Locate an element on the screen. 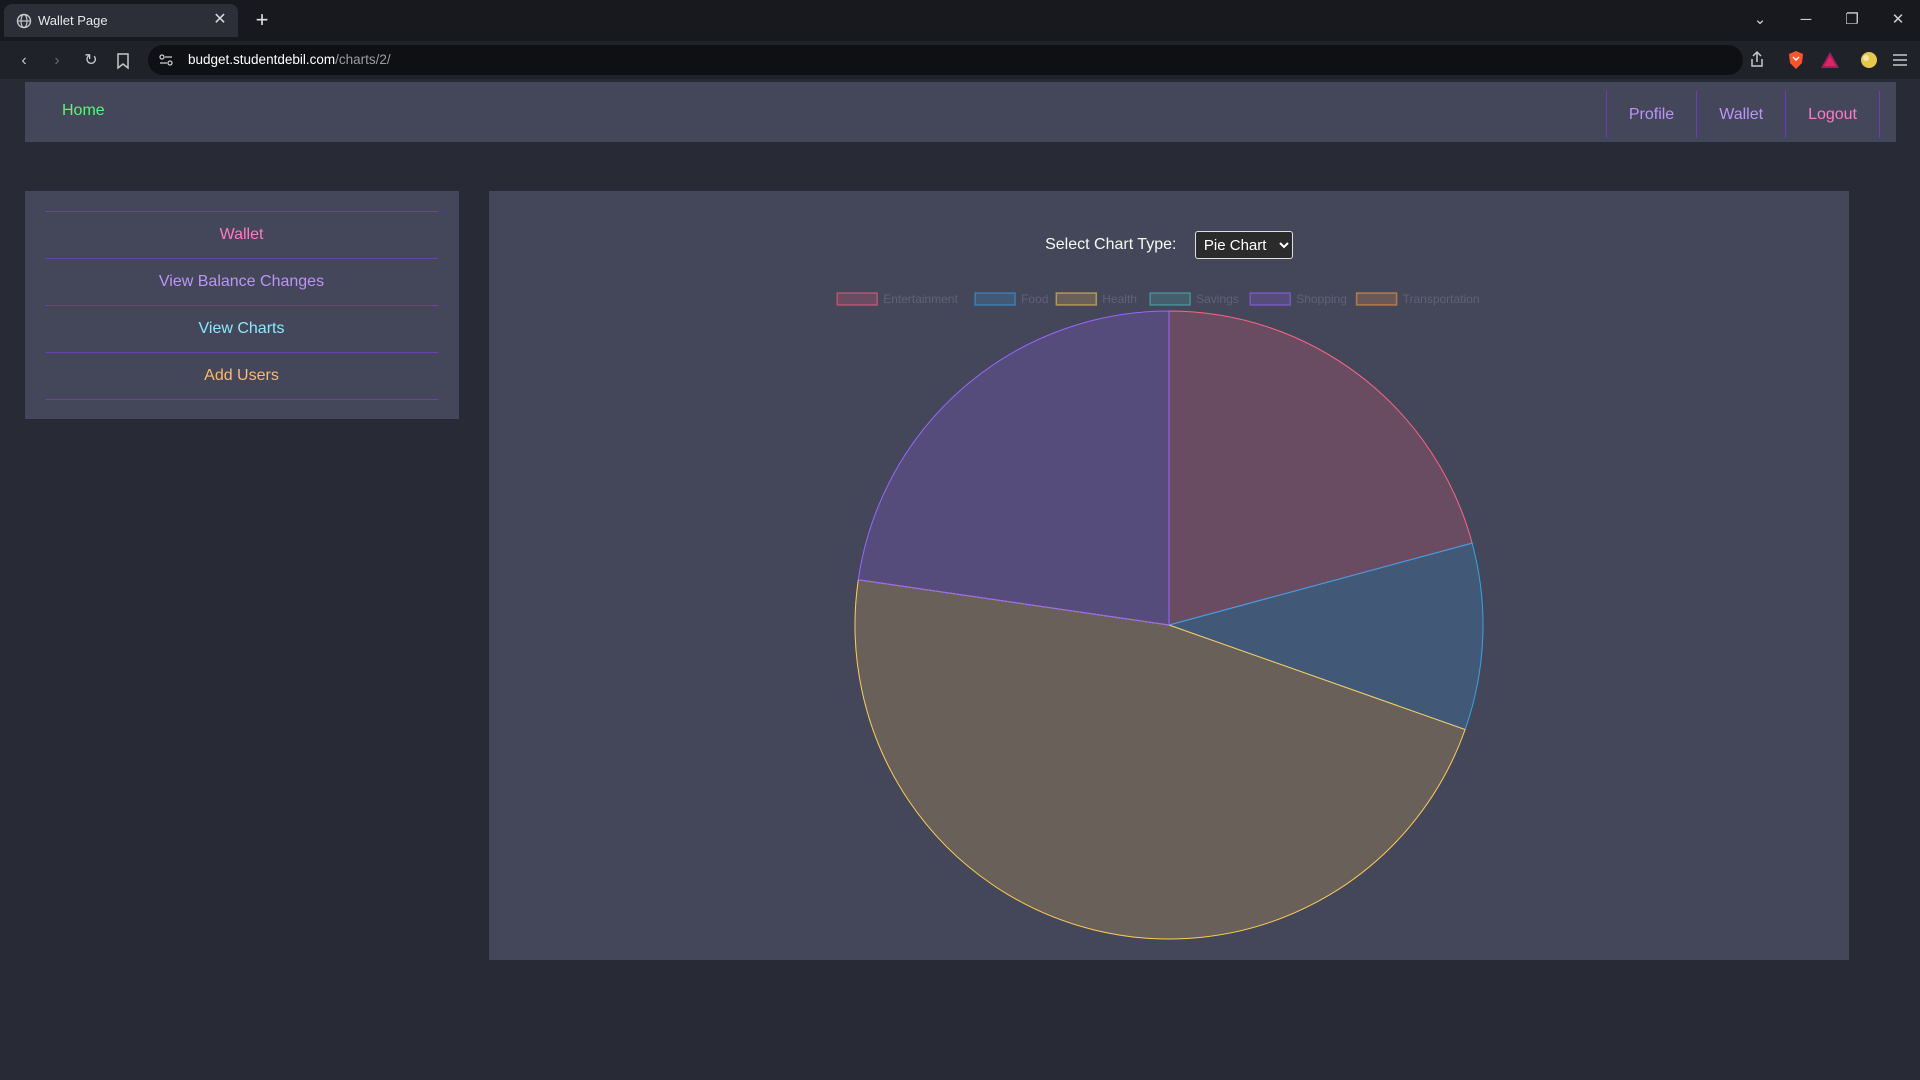  close-tab-icon: ✕ is located at coordinates (220, 20).